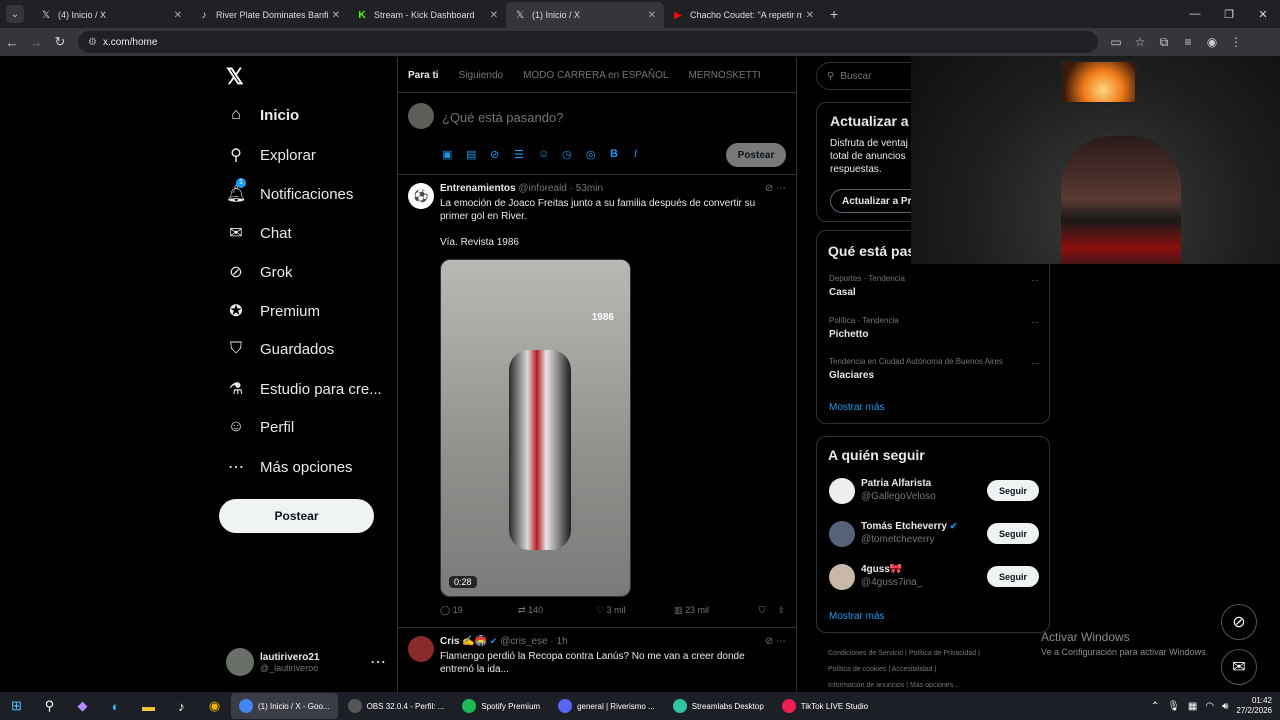  What do you see at coordinates (535, 428) in the screenshot?
I see `tweet-video: 1986 0:28` at bounding box center [535, 428].